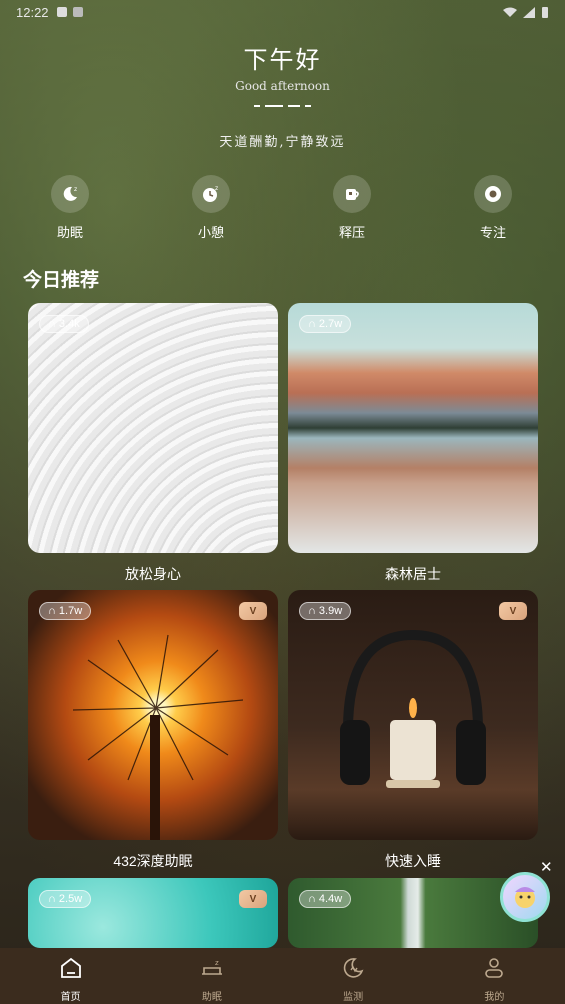  What do you see at coordinates (413, 574) in the screenshot?
I see `card-title: 森林居士` at bounding box center [413, 574].